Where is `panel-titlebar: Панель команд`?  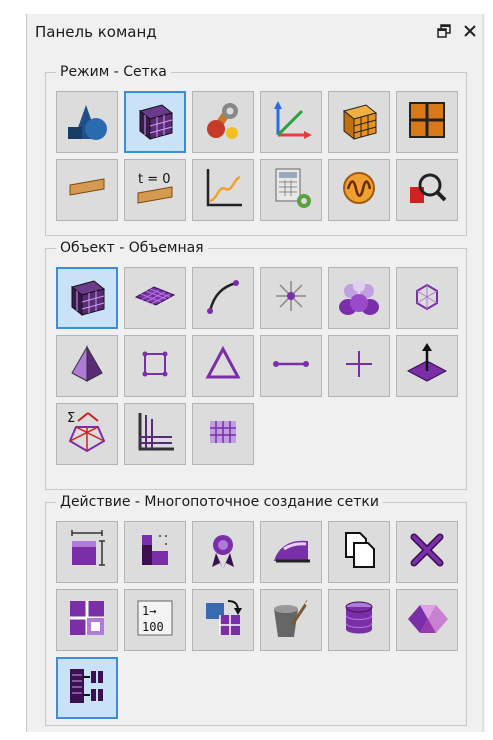
panel-titlebar: Панель команд is located at coordinates (256, 32).